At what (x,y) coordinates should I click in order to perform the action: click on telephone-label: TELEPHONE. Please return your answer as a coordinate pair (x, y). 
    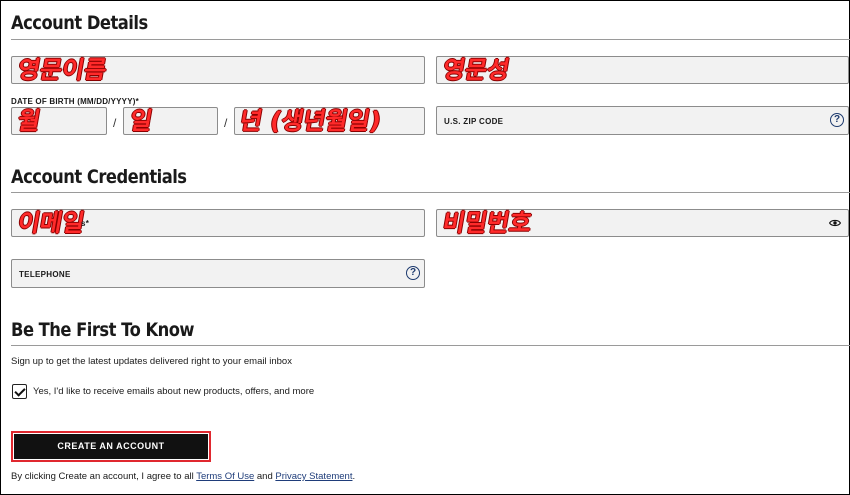
    Looking at the image, I should click on (45, 274).